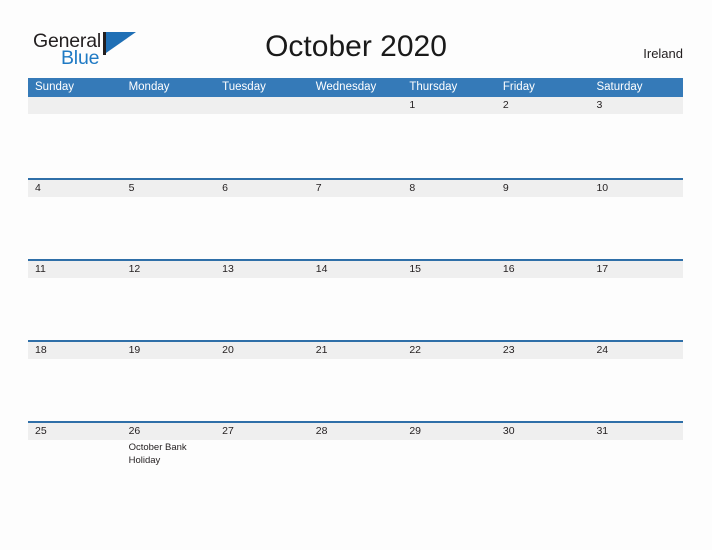 This screenshot has width=712, height=550. What do you see at coordinates (663, 53) in the screenshot?
I see `country-label: Ireland` at bounding box center [663, 53].